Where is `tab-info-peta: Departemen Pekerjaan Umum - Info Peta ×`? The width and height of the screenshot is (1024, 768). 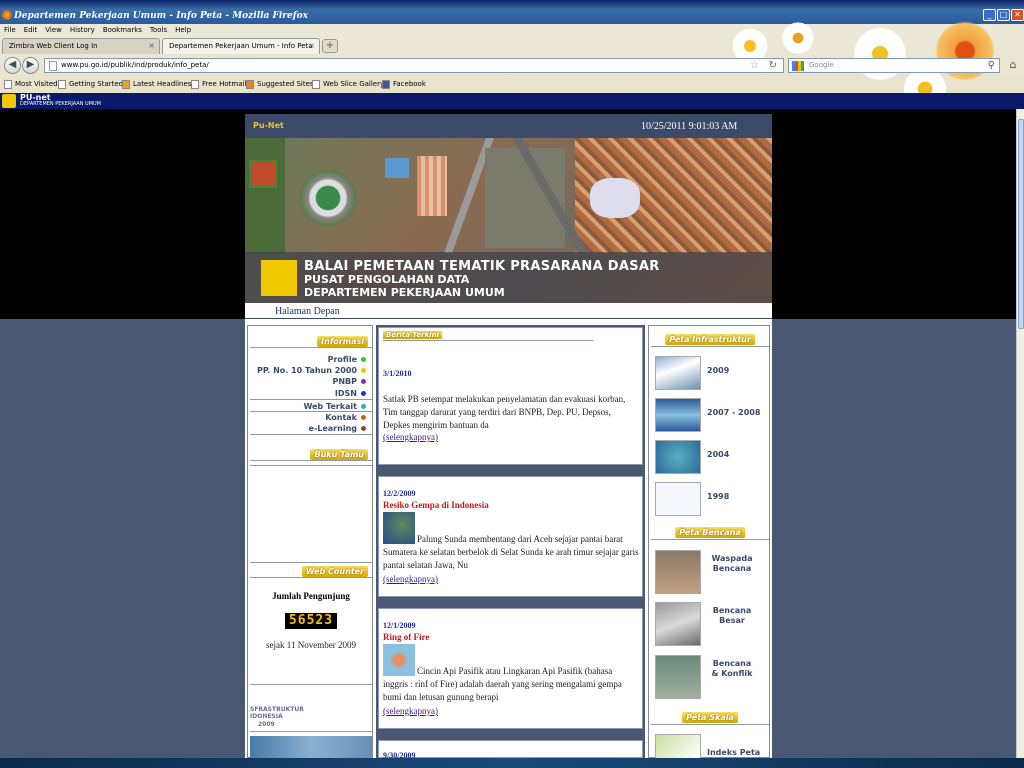
tab-info-peta: Departemen Pekerjaan Umum - Info Peta × is located at coordinates (241, 46).